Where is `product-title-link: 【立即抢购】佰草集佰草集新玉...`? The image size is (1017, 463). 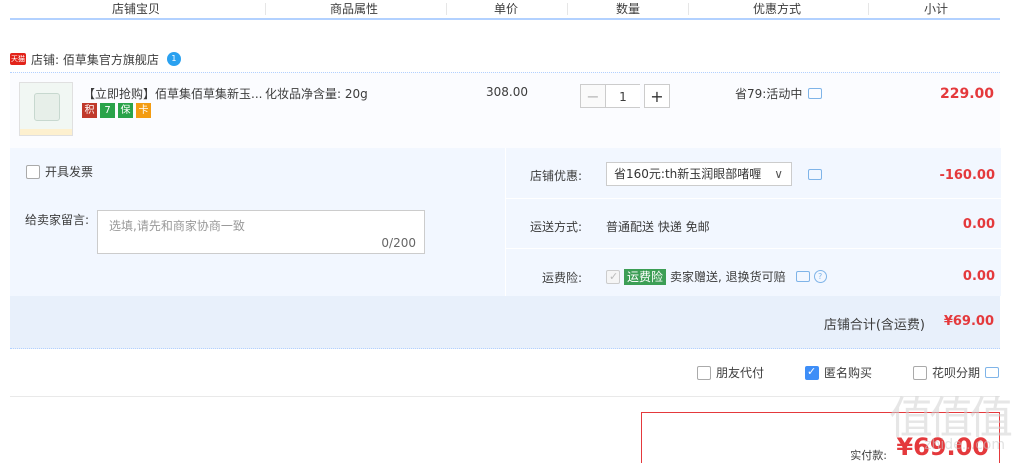 product-title-link: 【立即抢购】佰草集佰草集新玉... is located at coordinates (172, 93).